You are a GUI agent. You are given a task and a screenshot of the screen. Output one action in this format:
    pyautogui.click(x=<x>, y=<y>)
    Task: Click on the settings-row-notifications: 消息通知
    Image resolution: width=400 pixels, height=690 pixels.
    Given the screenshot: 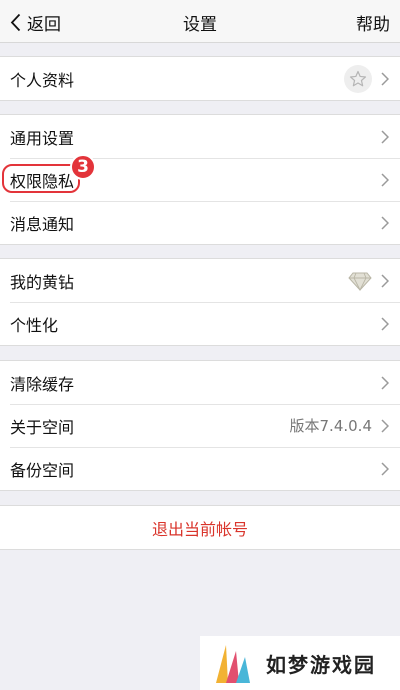 What is the action you would take?
    pyautogui.click(x=200, y=222)
    